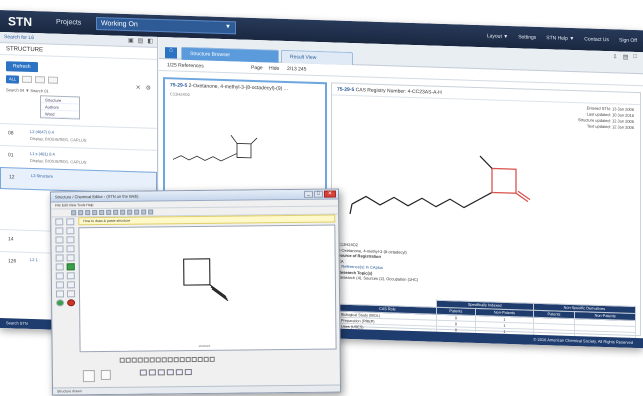 The image size is (643, 396). I want to click on eraser-tool-icon, so click(59, 231).